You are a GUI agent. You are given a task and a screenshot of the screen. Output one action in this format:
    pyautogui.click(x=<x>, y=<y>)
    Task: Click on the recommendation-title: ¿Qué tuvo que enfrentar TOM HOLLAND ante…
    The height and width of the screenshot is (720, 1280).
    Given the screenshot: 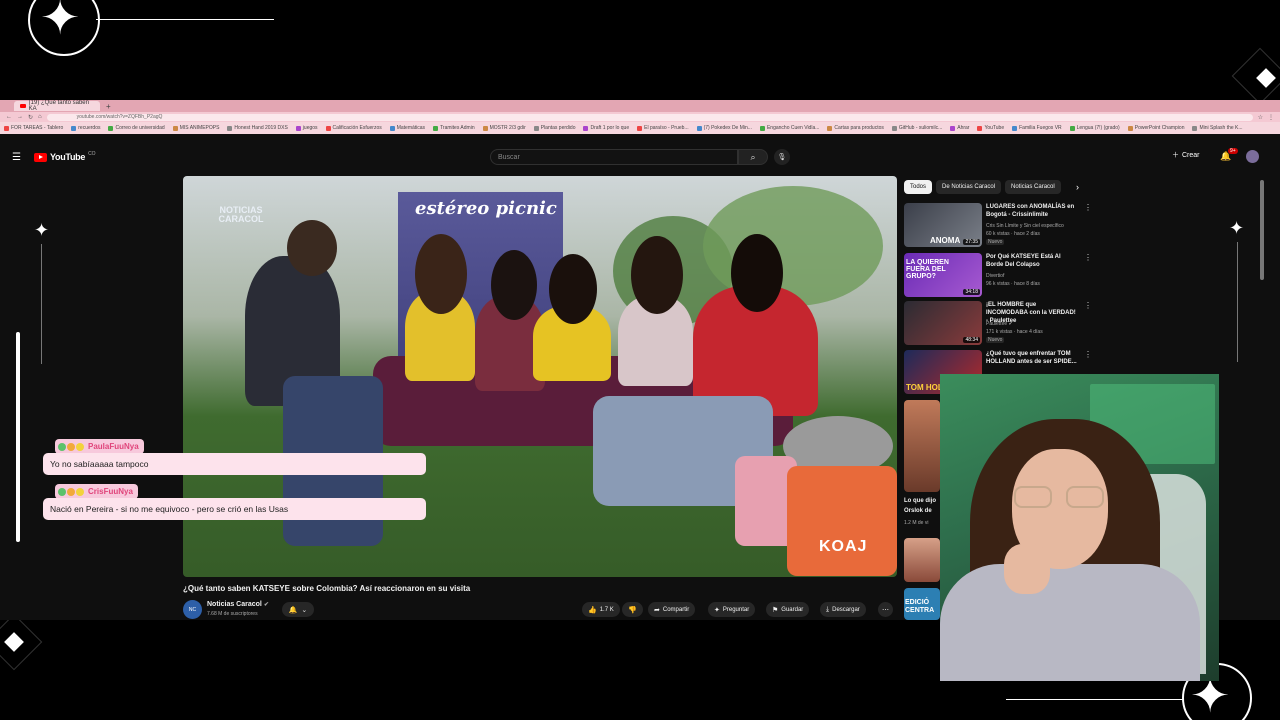 What is the action you would take?
    pyautogui.click(x=1031, y=358)
    